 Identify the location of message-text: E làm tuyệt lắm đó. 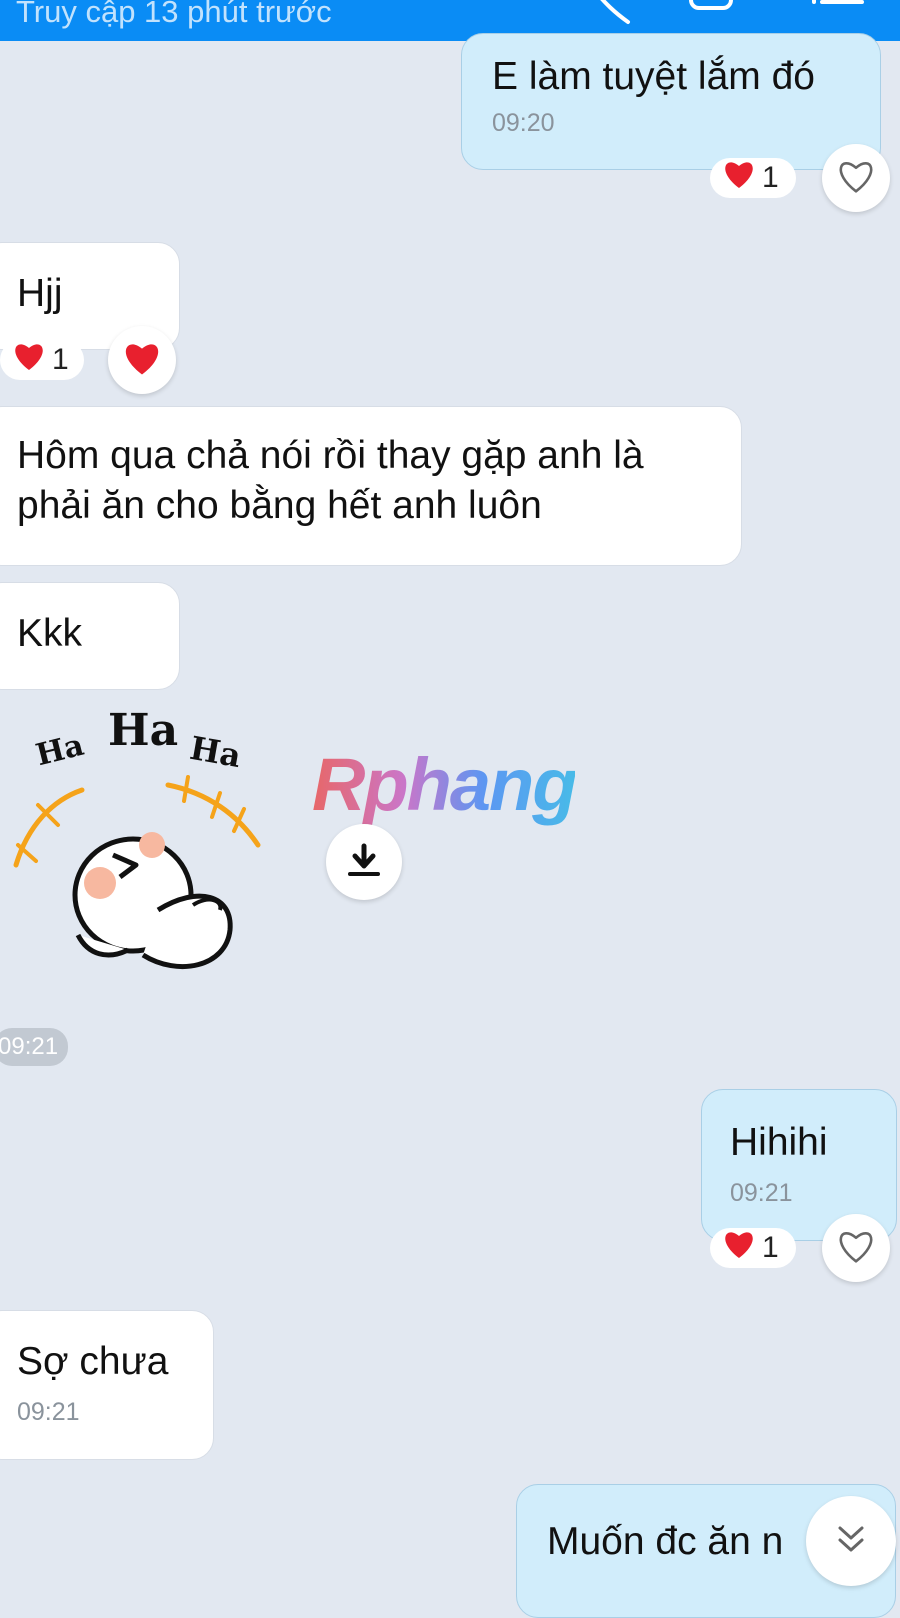
(653, 76).